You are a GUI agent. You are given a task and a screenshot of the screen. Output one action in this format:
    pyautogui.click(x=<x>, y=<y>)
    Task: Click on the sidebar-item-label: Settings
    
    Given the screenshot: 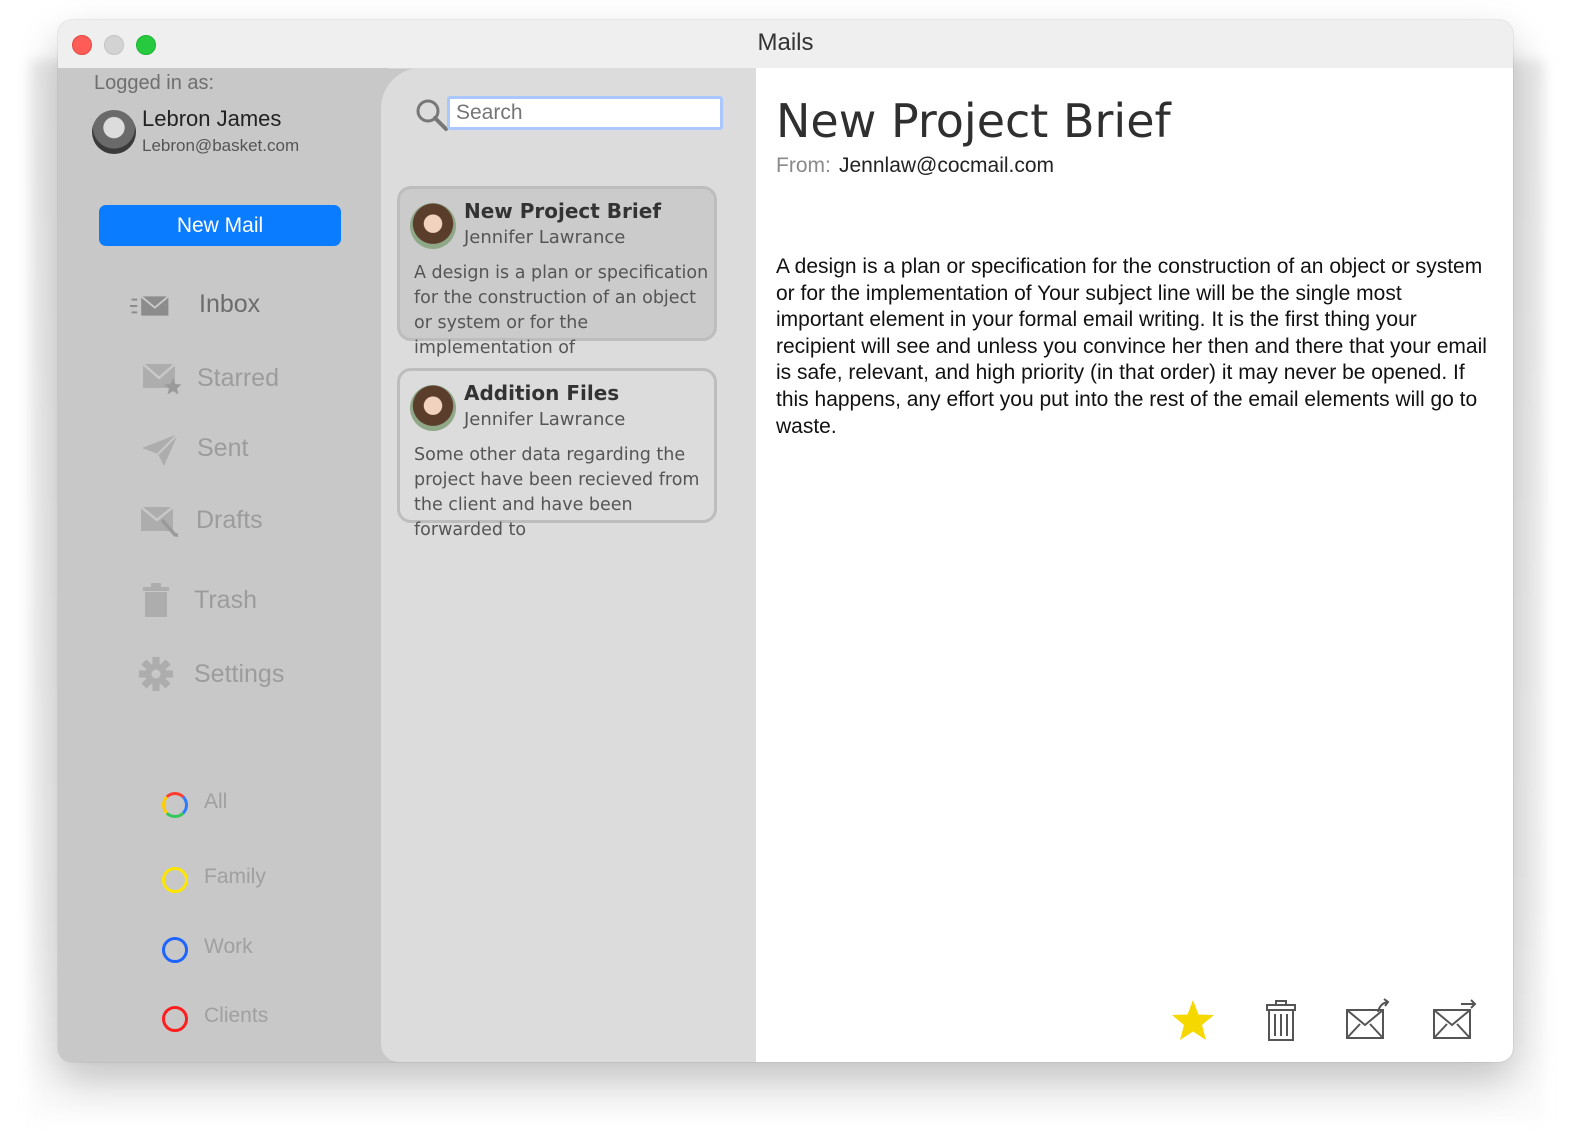 What is the action you would take?
    pyautogui.click(x=239, y=674)
    